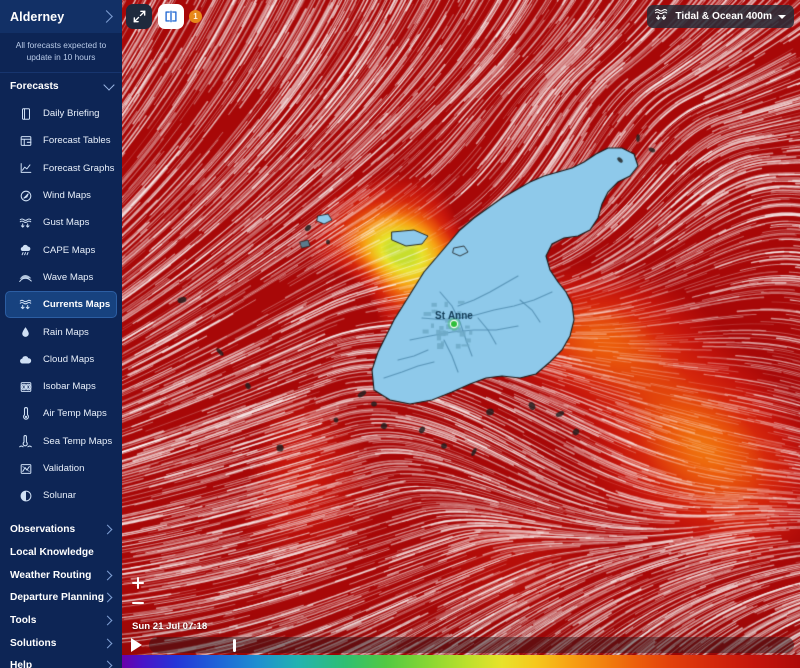  I want to click on sidebar-section-local-knowledge: Local Knowledge, so click(61, 552).